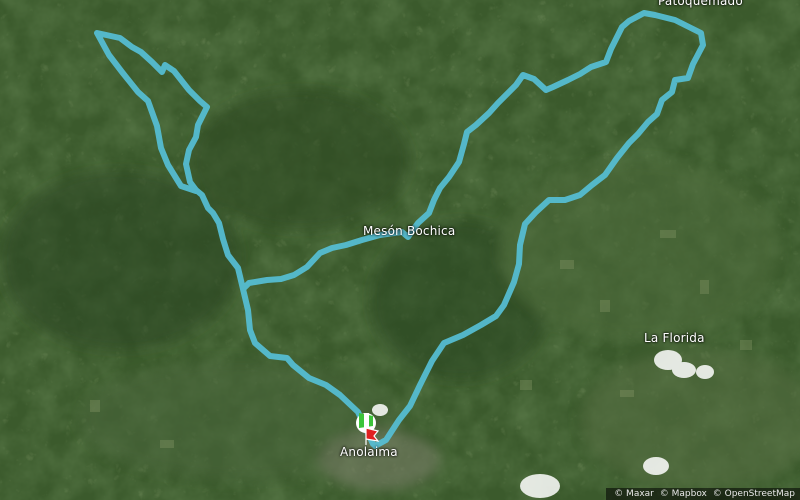  What do you see at coordinates (409, 231) in the screenshot?
I see `place-label-meson-bochica: Mesón Bochica` at bounding box center [409, 231].